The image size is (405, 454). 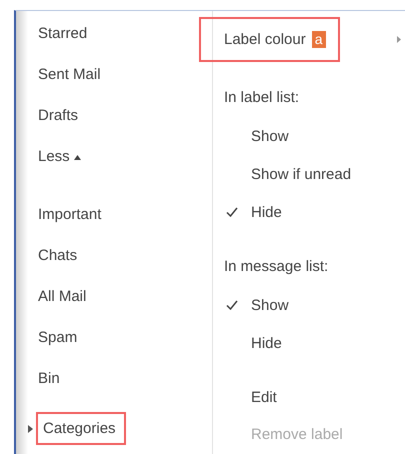 I want to click on expand-triangle-icon, so click(x=30, y=428).